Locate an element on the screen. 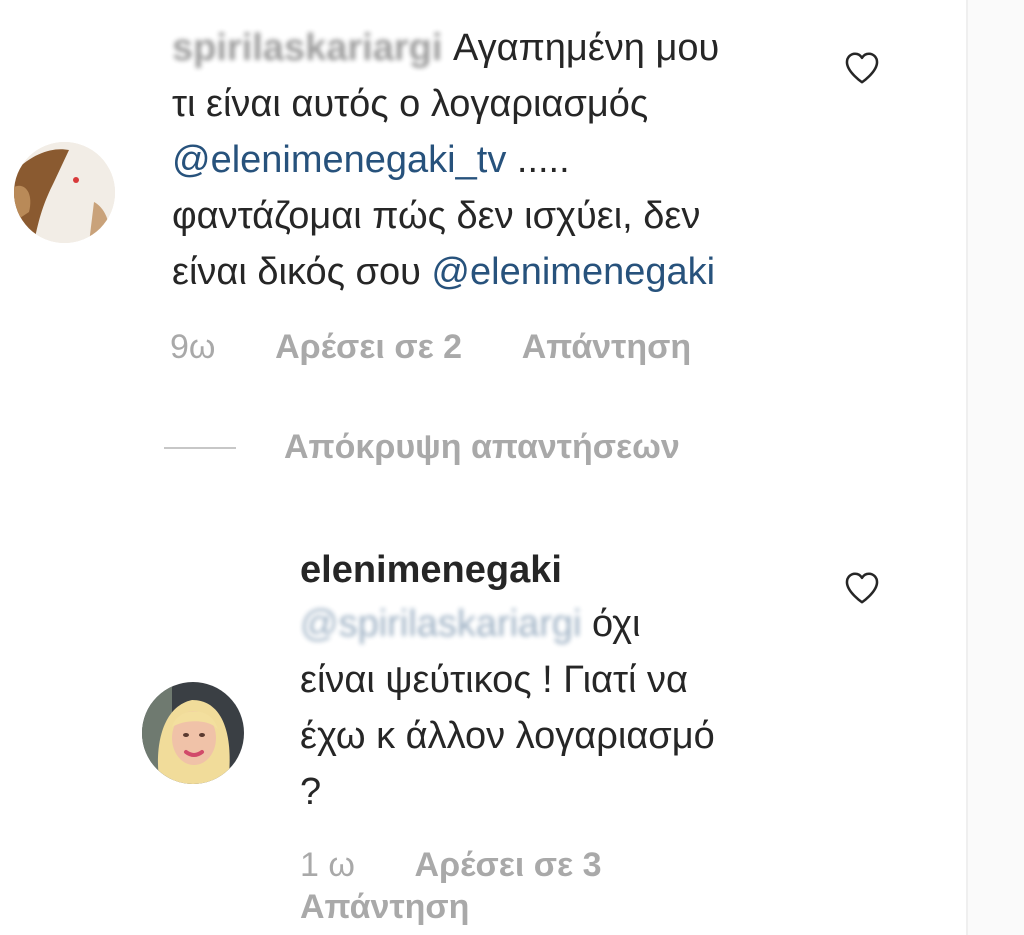 This screenshot has width=1024, height=935. comment-line: τι είναι αυτός ο λογαριασμός is located at coordinates (502, 104).